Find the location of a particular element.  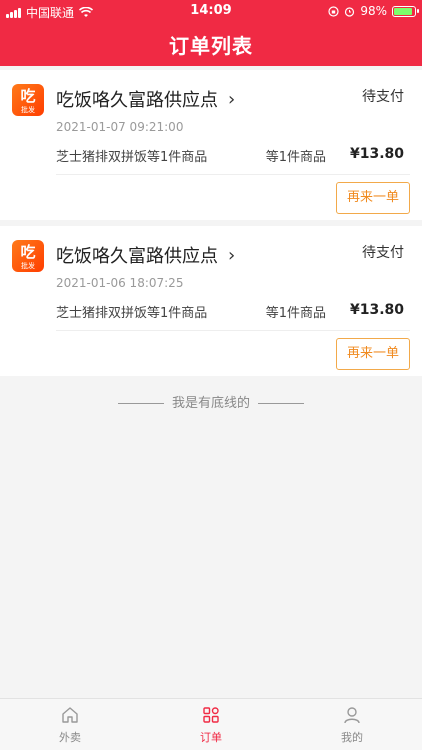

battery-icon is located at coordinates (405, 11).